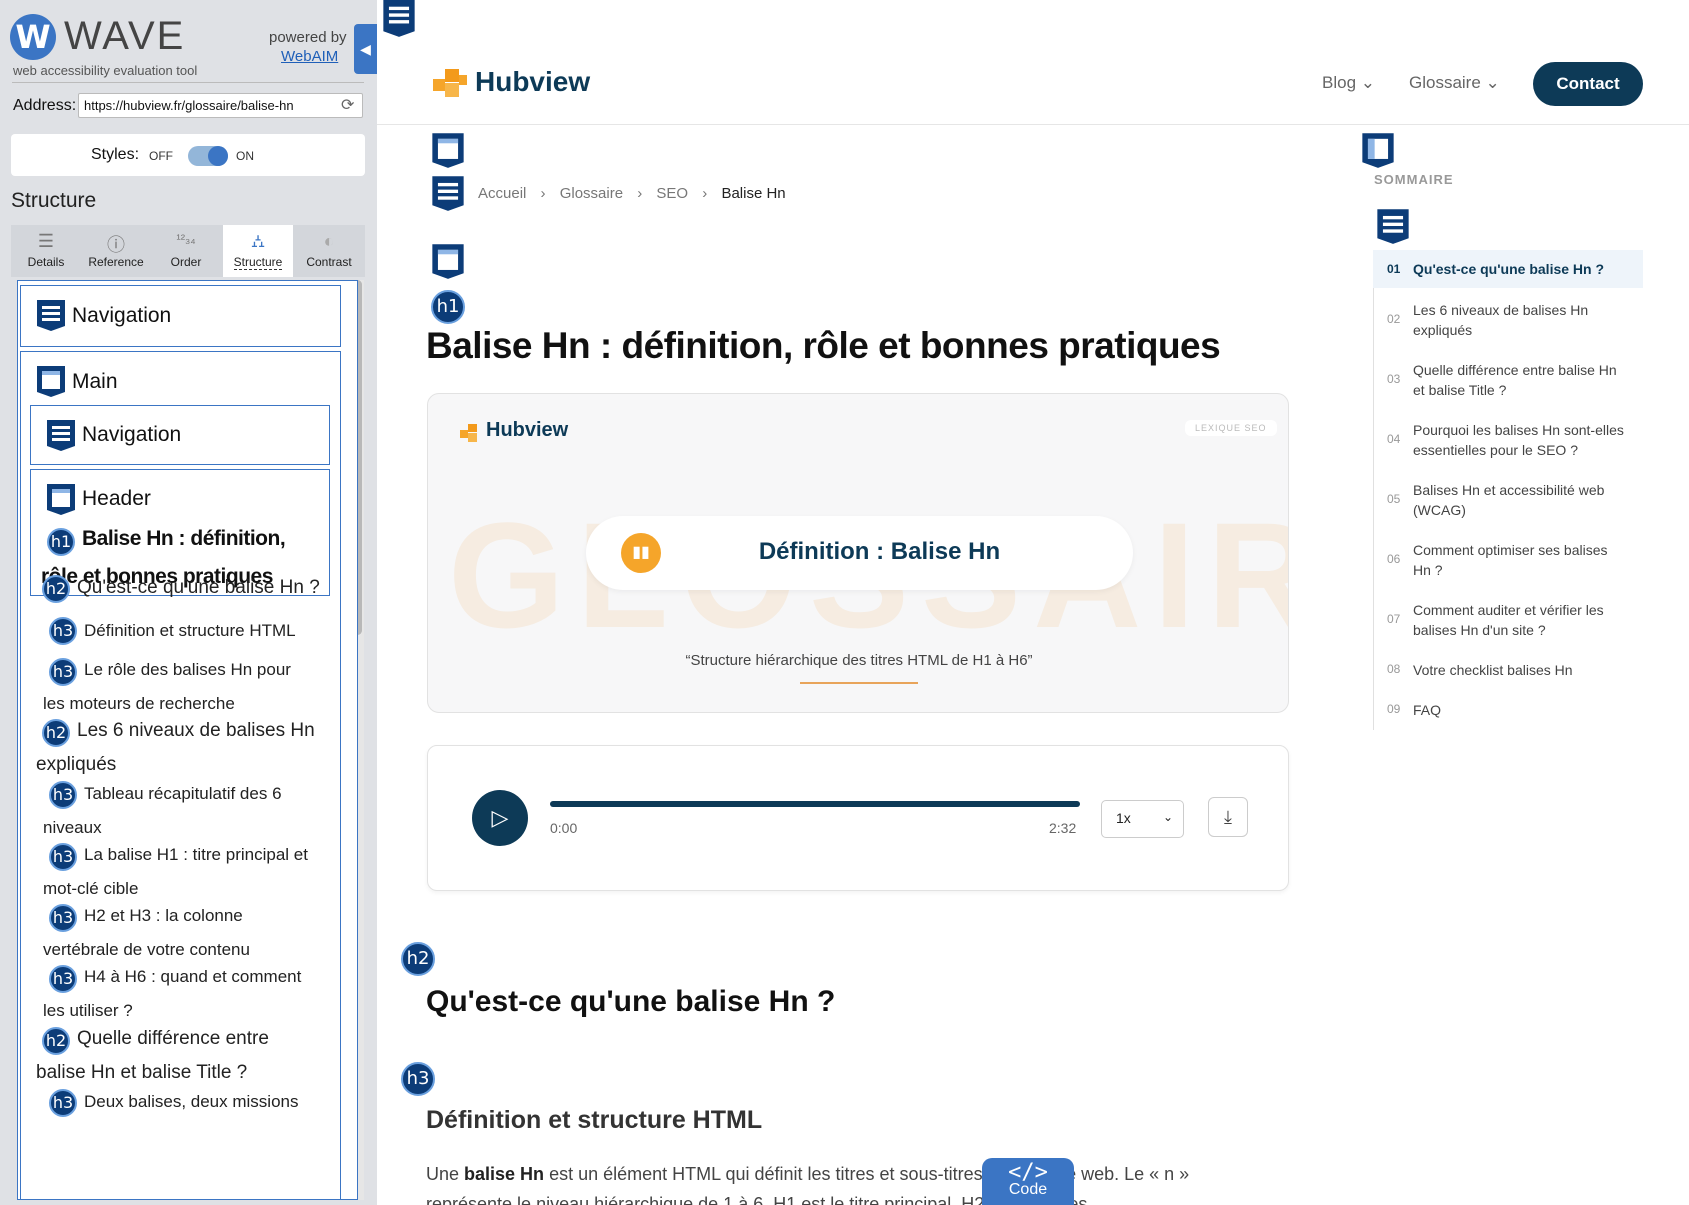 This screenshot has height=1205, width=1689. What do you see at coordinates (365, 49) in the screenshot?
I see `collapse-sidebar-button: ◀` at bounding box center [365, 49].